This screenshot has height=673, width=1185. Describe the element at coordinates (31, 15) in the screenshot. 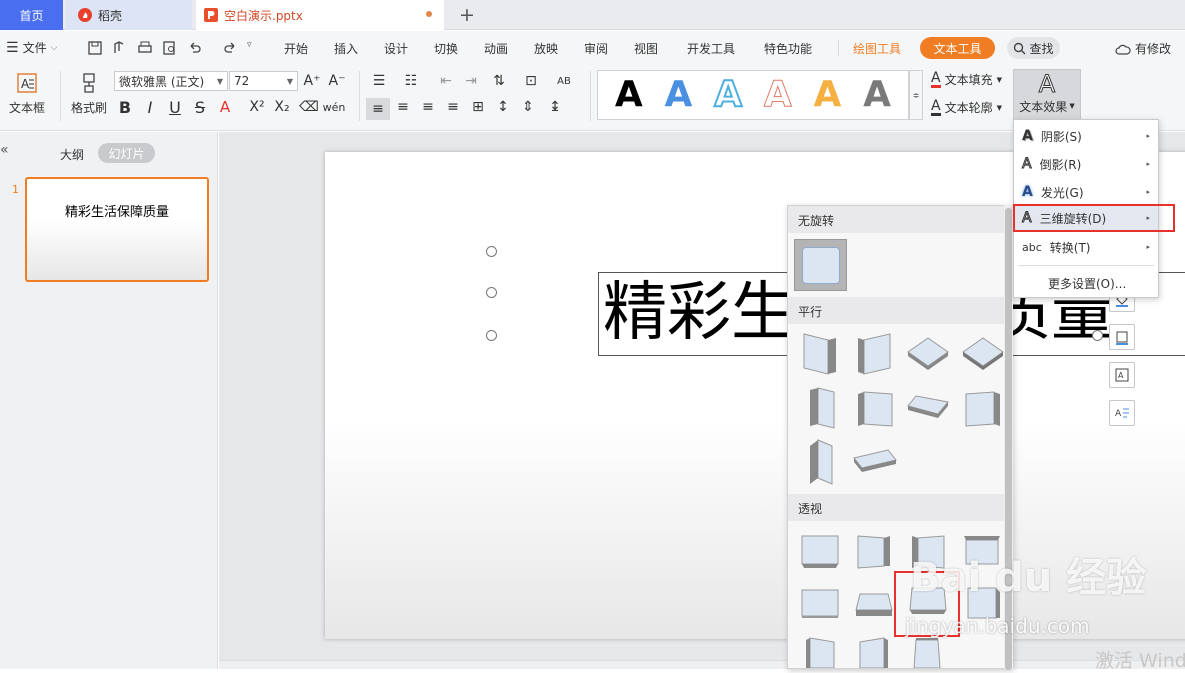

I see `tab-home: 首页` at that location.